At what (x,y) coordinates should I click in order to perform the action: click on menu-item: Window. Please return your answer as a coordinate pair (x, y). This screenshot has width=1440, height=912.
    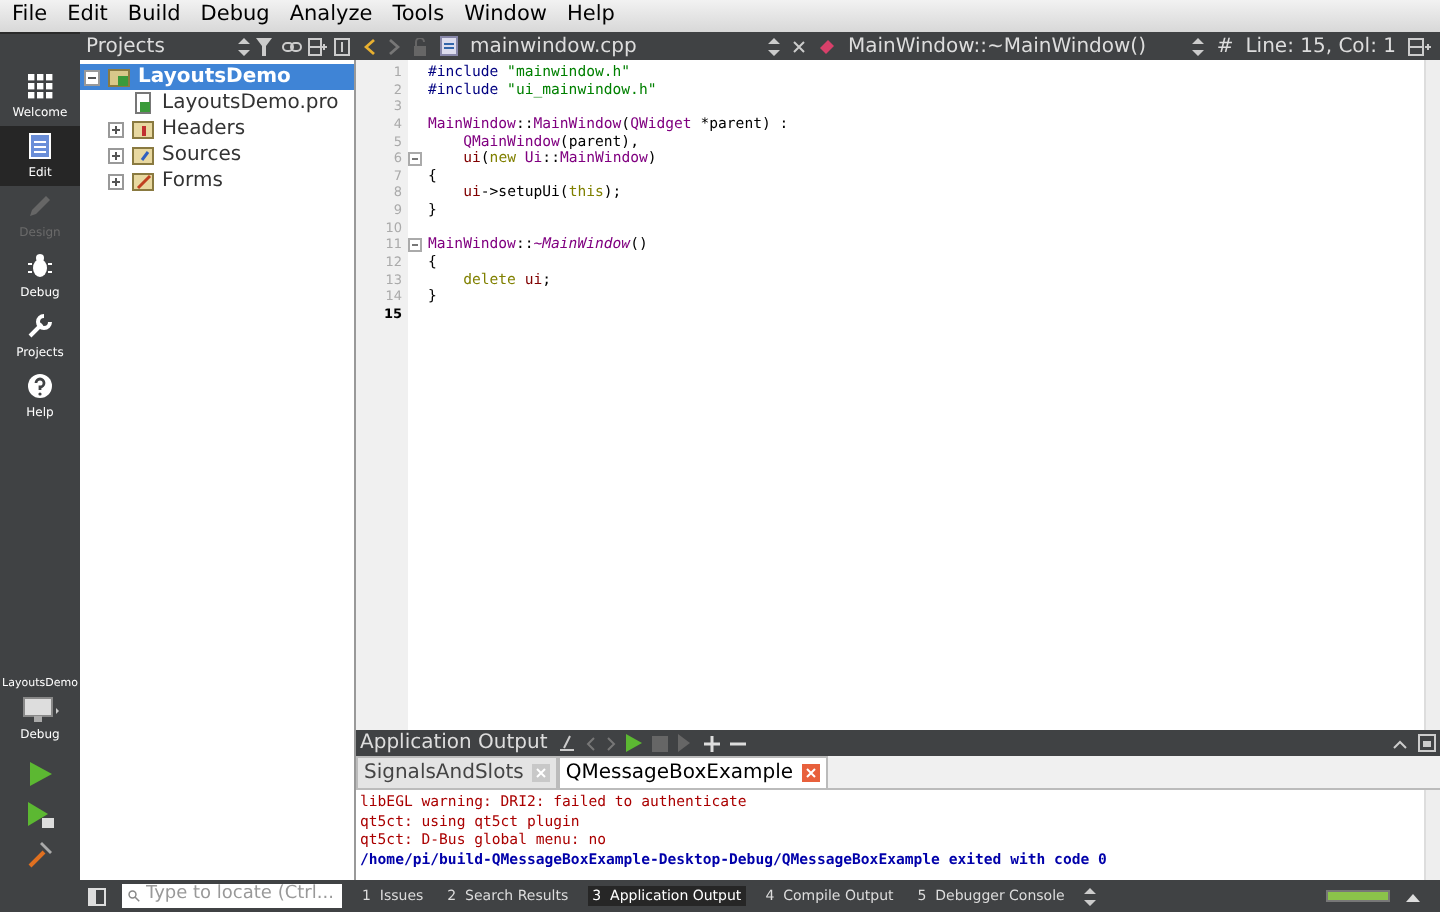
    Looking at the image, I should click on (505, 16).